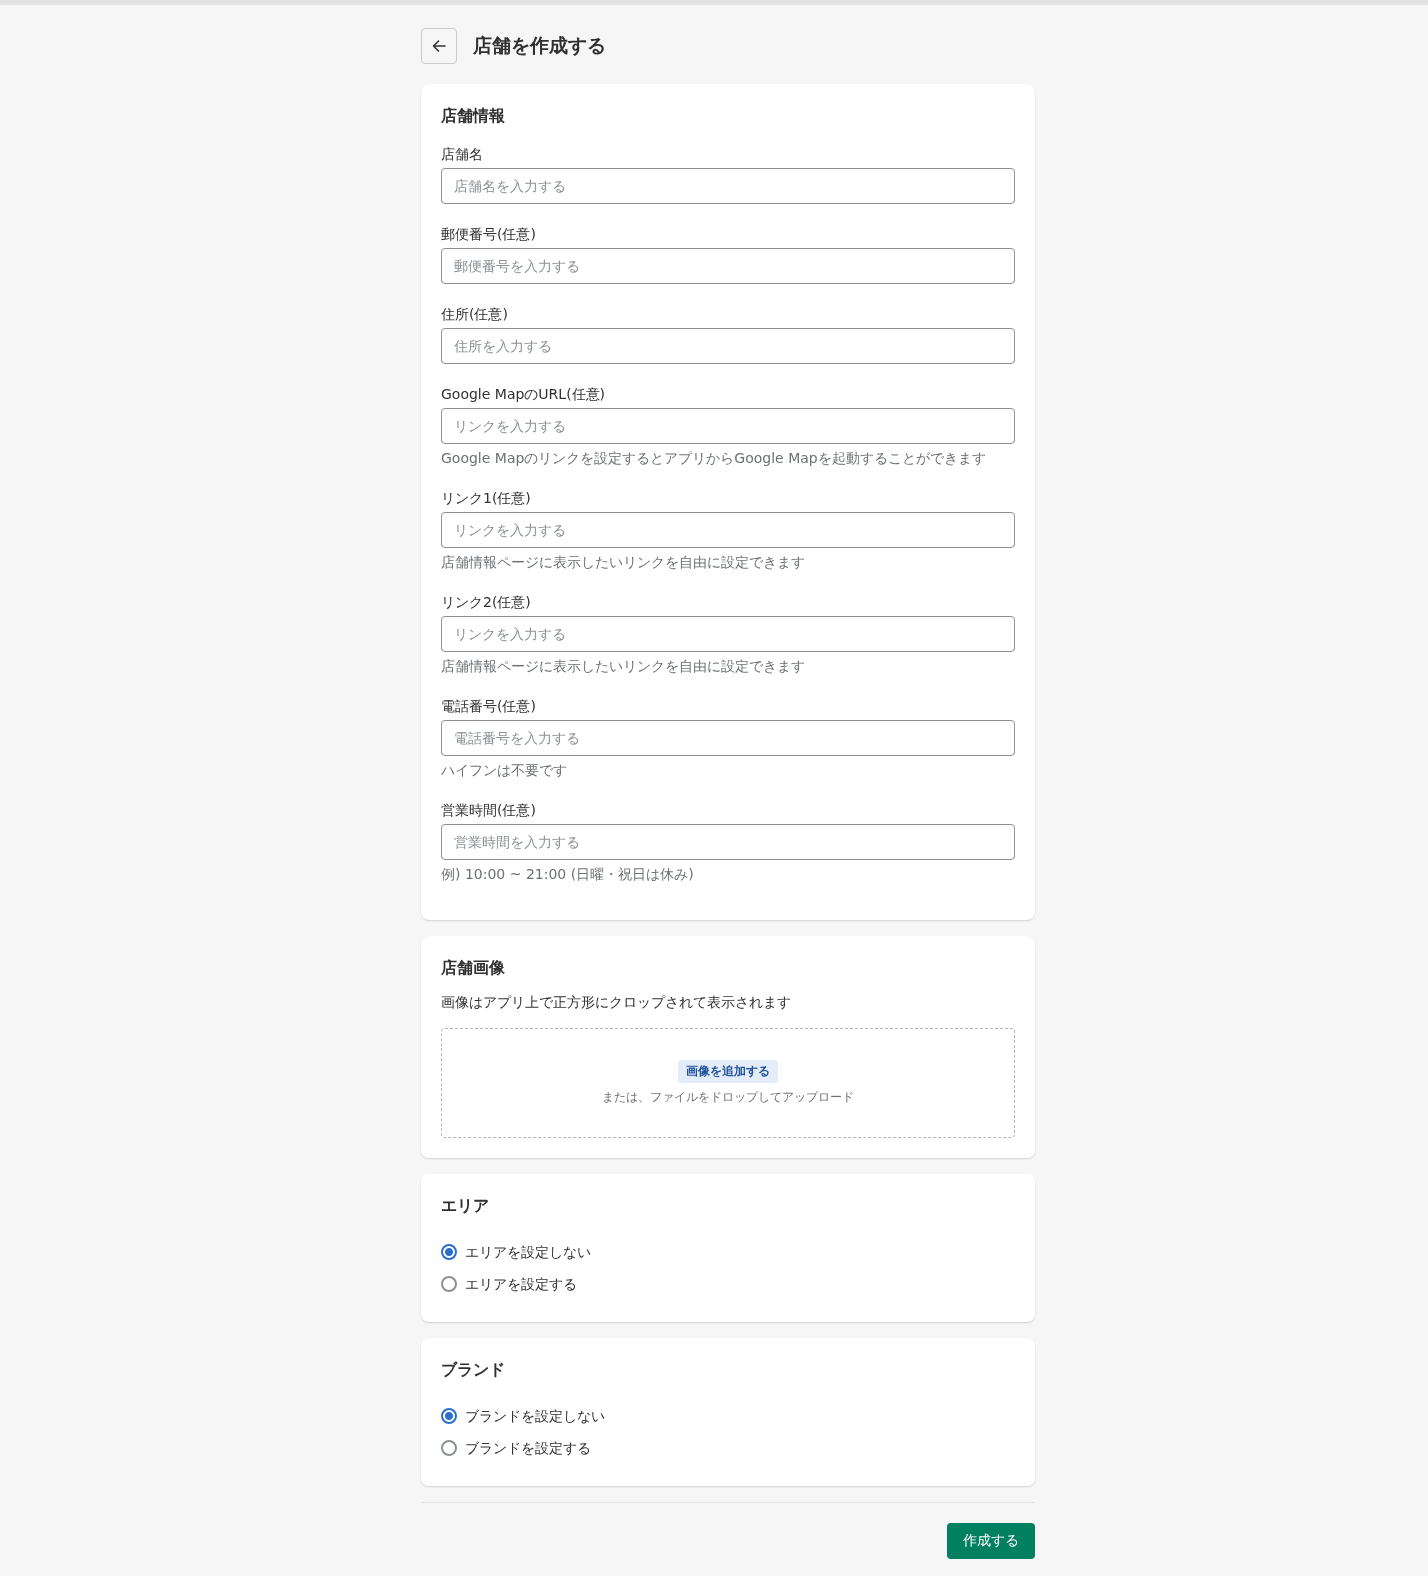 This screenshot has width=1428, height=1576. Describe the element at coordinates (521, 1284) in the screenshot. I see `option-label: エリアを設定する` at that location.